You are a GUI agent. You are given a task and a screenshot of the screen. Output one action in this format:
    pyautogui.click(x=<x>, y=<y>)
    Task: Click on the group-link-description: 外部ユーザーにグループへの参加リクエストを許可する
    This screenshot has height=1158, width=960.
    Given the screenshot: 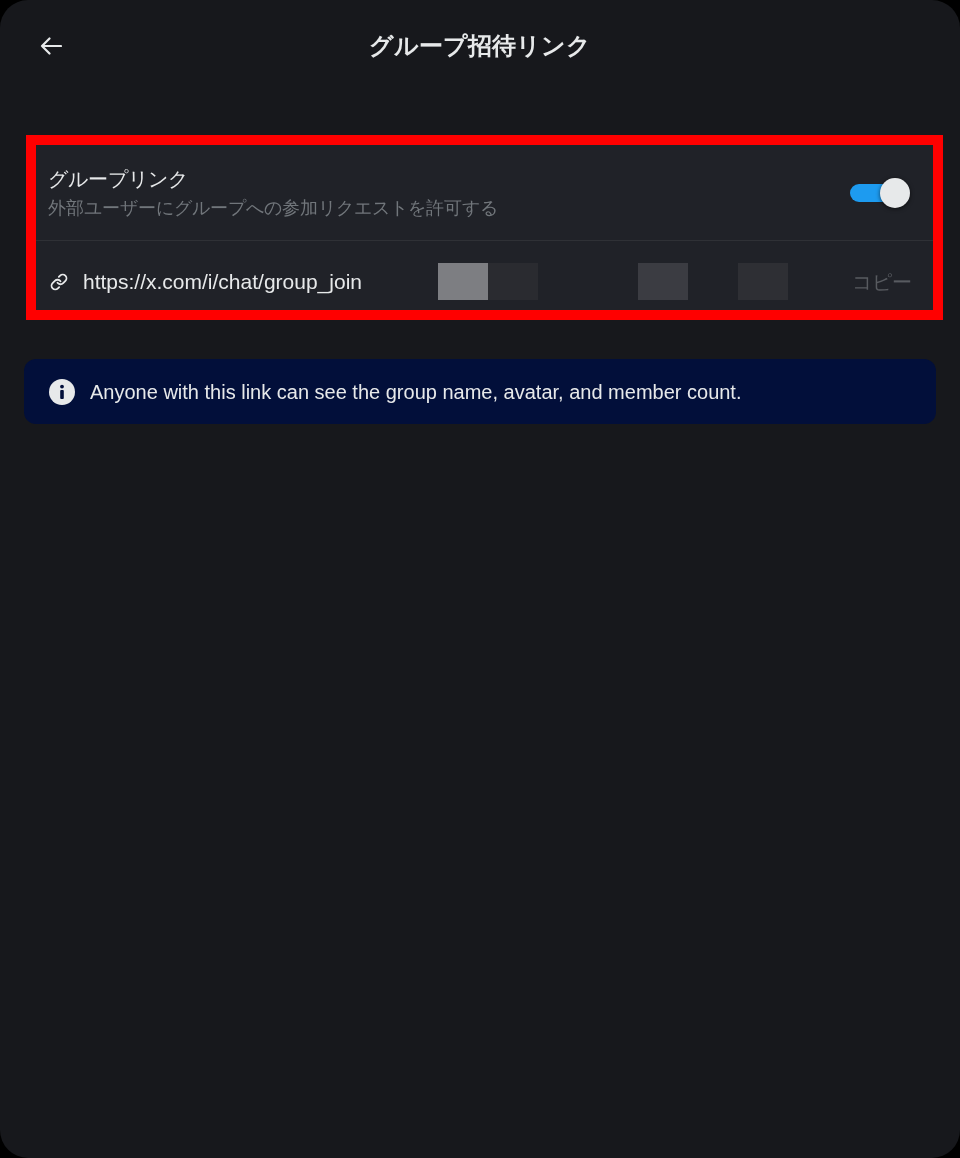 What is the action you would take?
    pyautogui.click(x=273, y=208)
    